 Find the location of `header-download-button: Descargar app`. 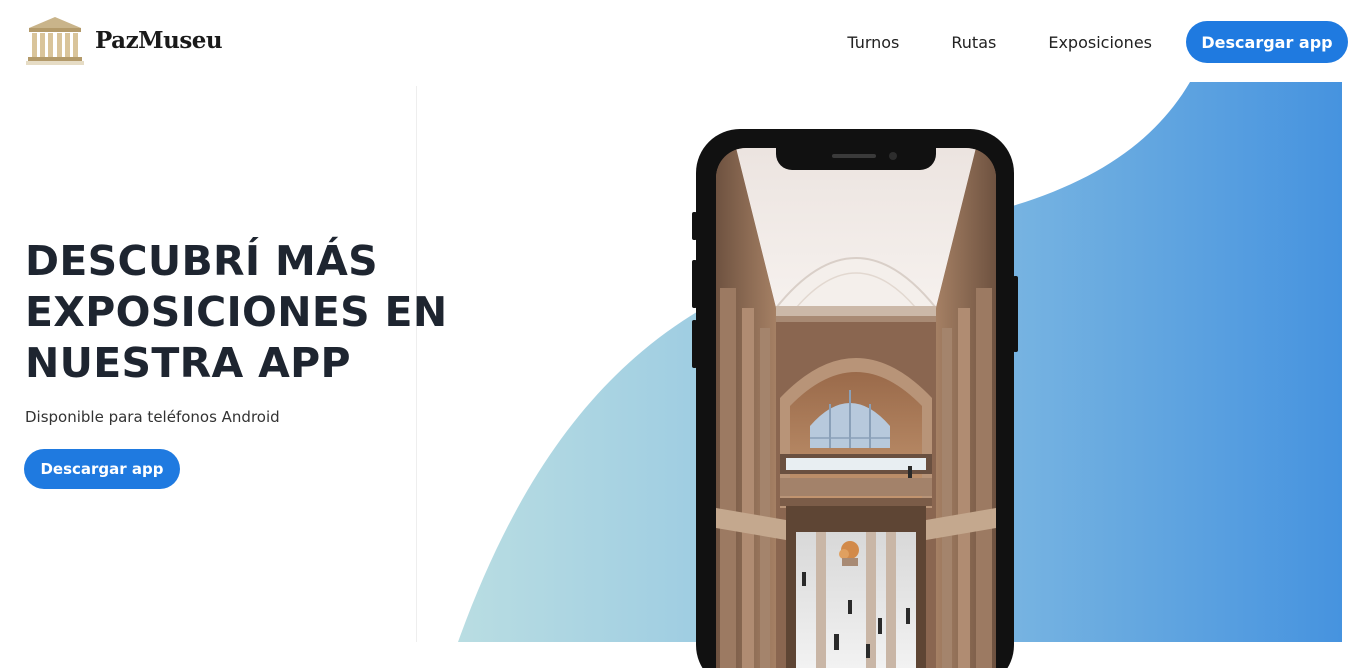

header-download-button: Descargar app is located at coordinates (1267, 42).